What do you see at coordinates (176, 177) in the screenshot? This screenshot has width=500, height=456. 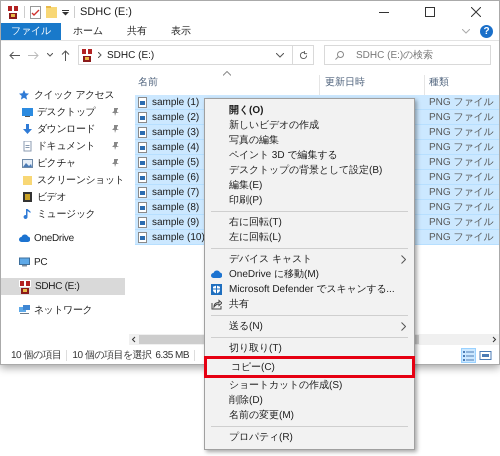 I see `file-name: sample (6)` at bounding box center [176, 177].